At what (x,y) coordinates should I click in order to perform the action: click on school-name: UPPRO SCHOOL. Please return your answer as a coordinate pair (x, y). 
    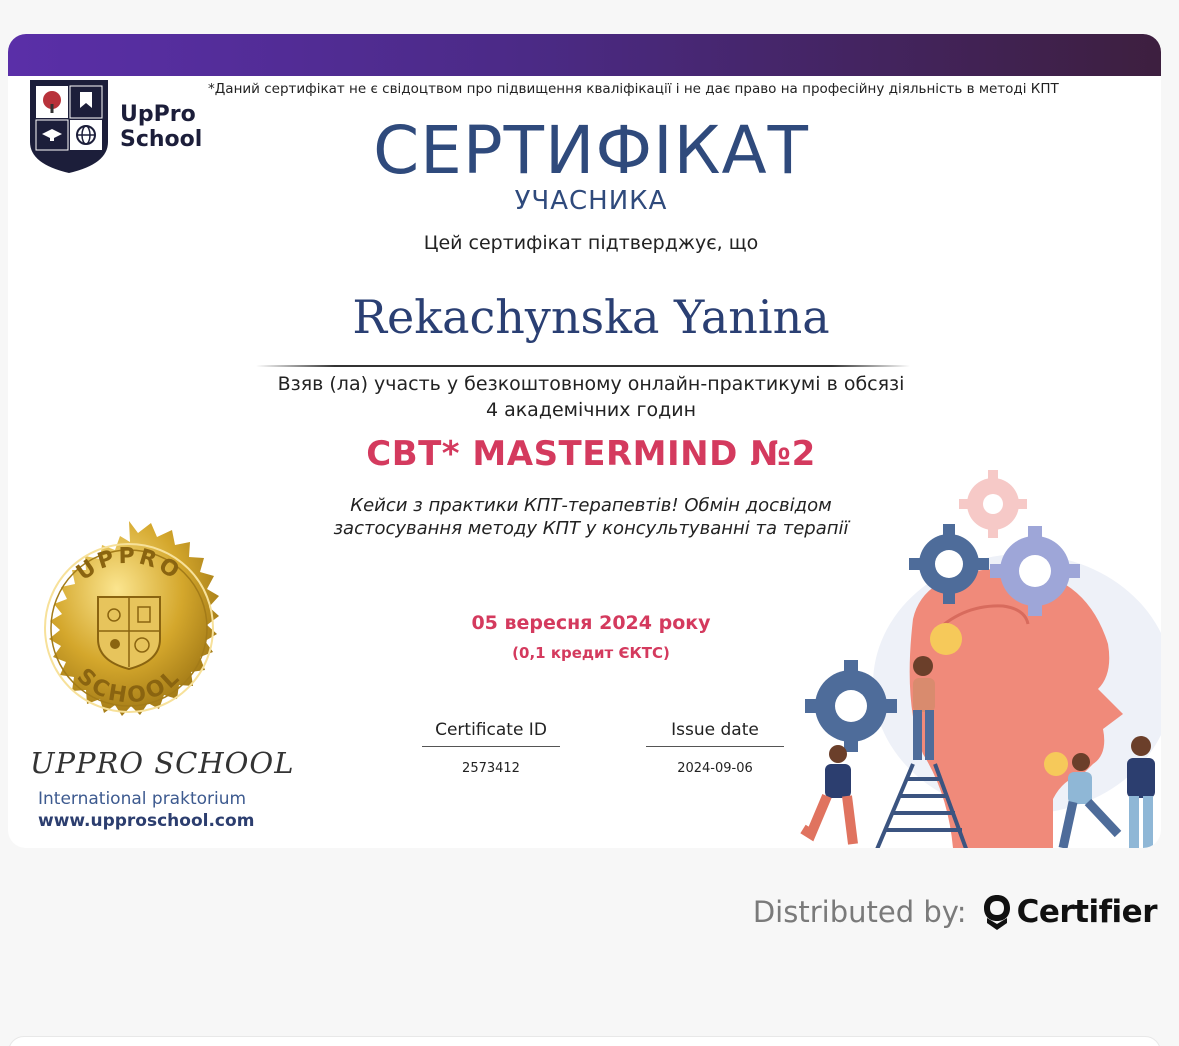
    Looking at the image, I should click on (162, 763).